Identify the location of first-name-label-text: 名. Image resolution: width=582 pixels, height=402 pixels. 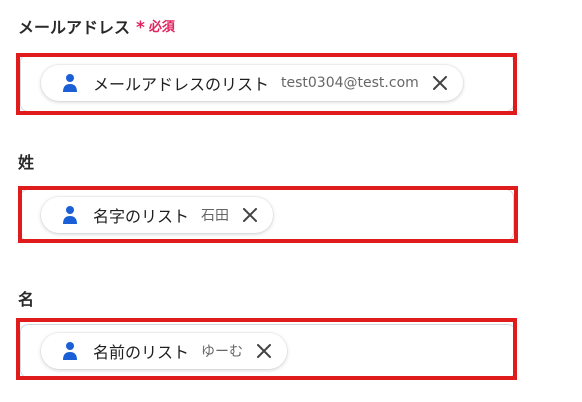
(26, 299).